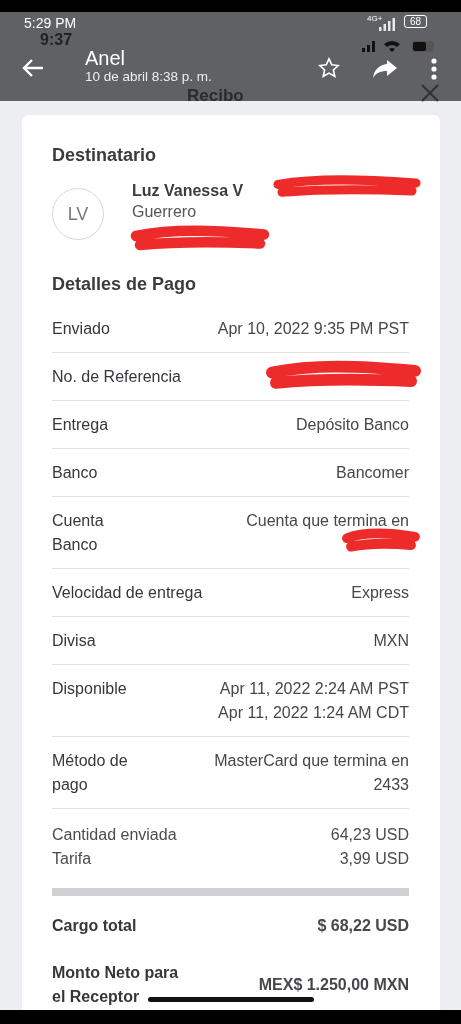  Describe the element at coordinates (311, 773) in the screenshot. I see `detail-value: MasterCard que termina en 2433` at that location.